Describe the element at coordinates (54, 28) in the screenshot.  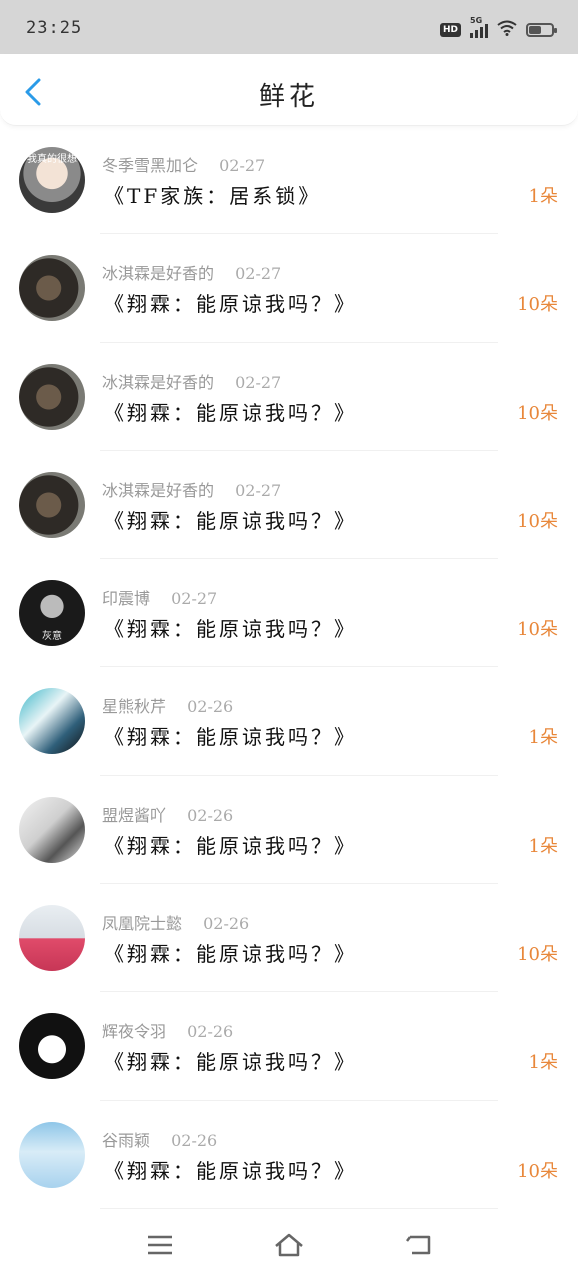
I see `status-time: 23:25` at that location.